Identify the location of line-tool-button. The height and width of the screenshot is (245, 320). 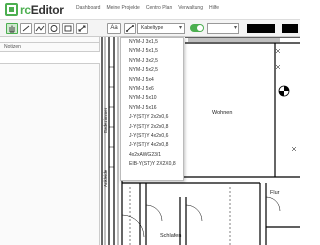
(26, 28).